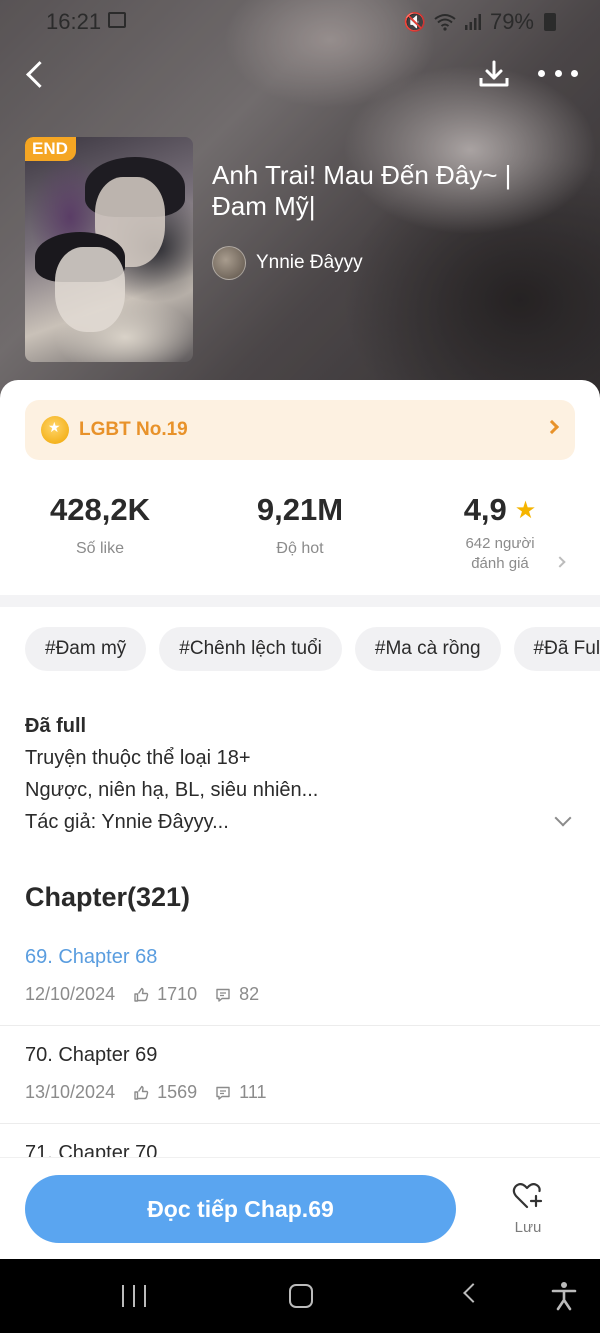 The width and height of the screenshot is (600, 1333). What do you see at coordinates (300, 1093) in the screenshot?
I see `chapter-item: 70. Chapter 69 13/10/2024 1569 111` at bounding box center [300, 1093].